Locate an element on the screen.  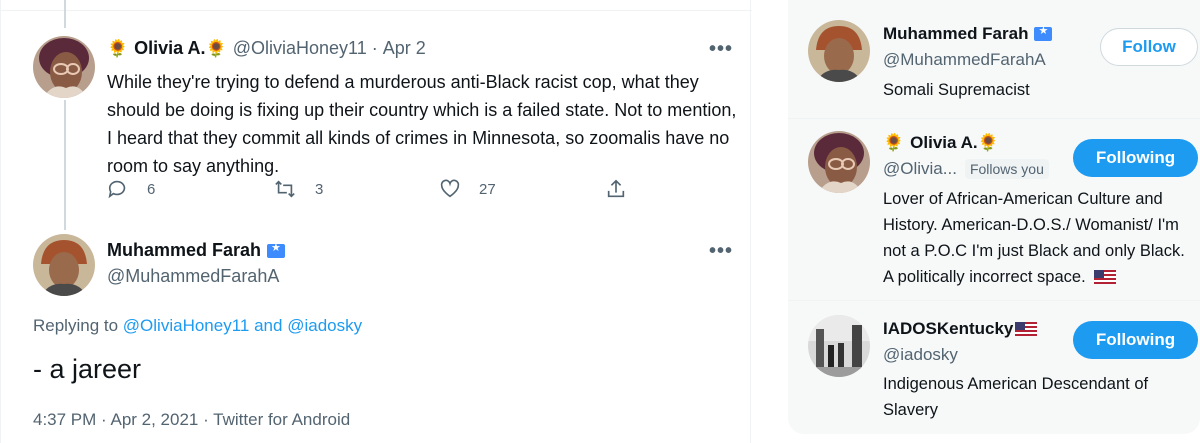
user-handle-text: @MuhammedFarahA is located at coordinates (964, 59).